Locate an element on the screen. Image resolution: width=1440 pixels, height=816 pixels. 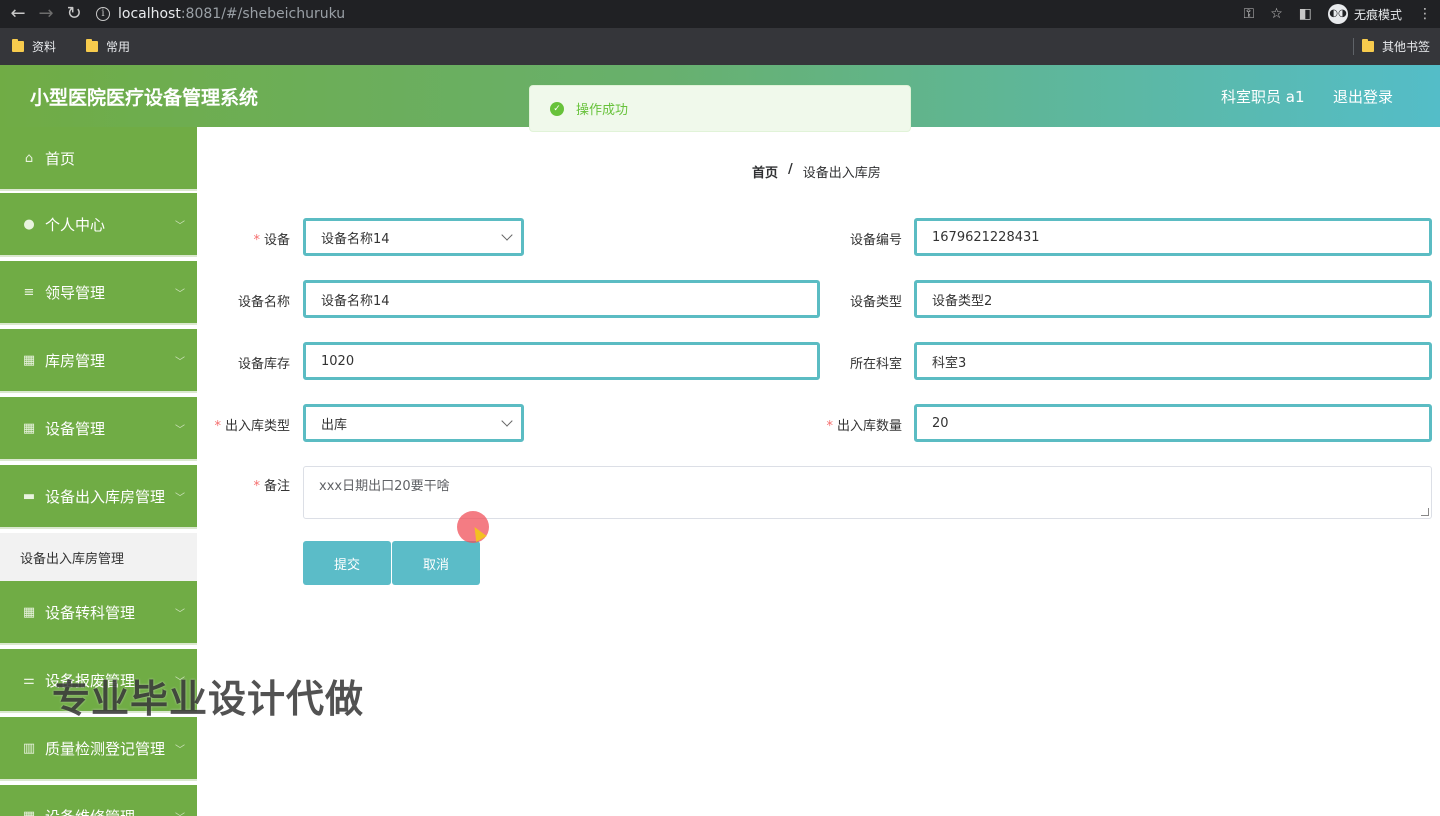
sidebar-item-label: 个人中心 is located at coordinates (75, 224).